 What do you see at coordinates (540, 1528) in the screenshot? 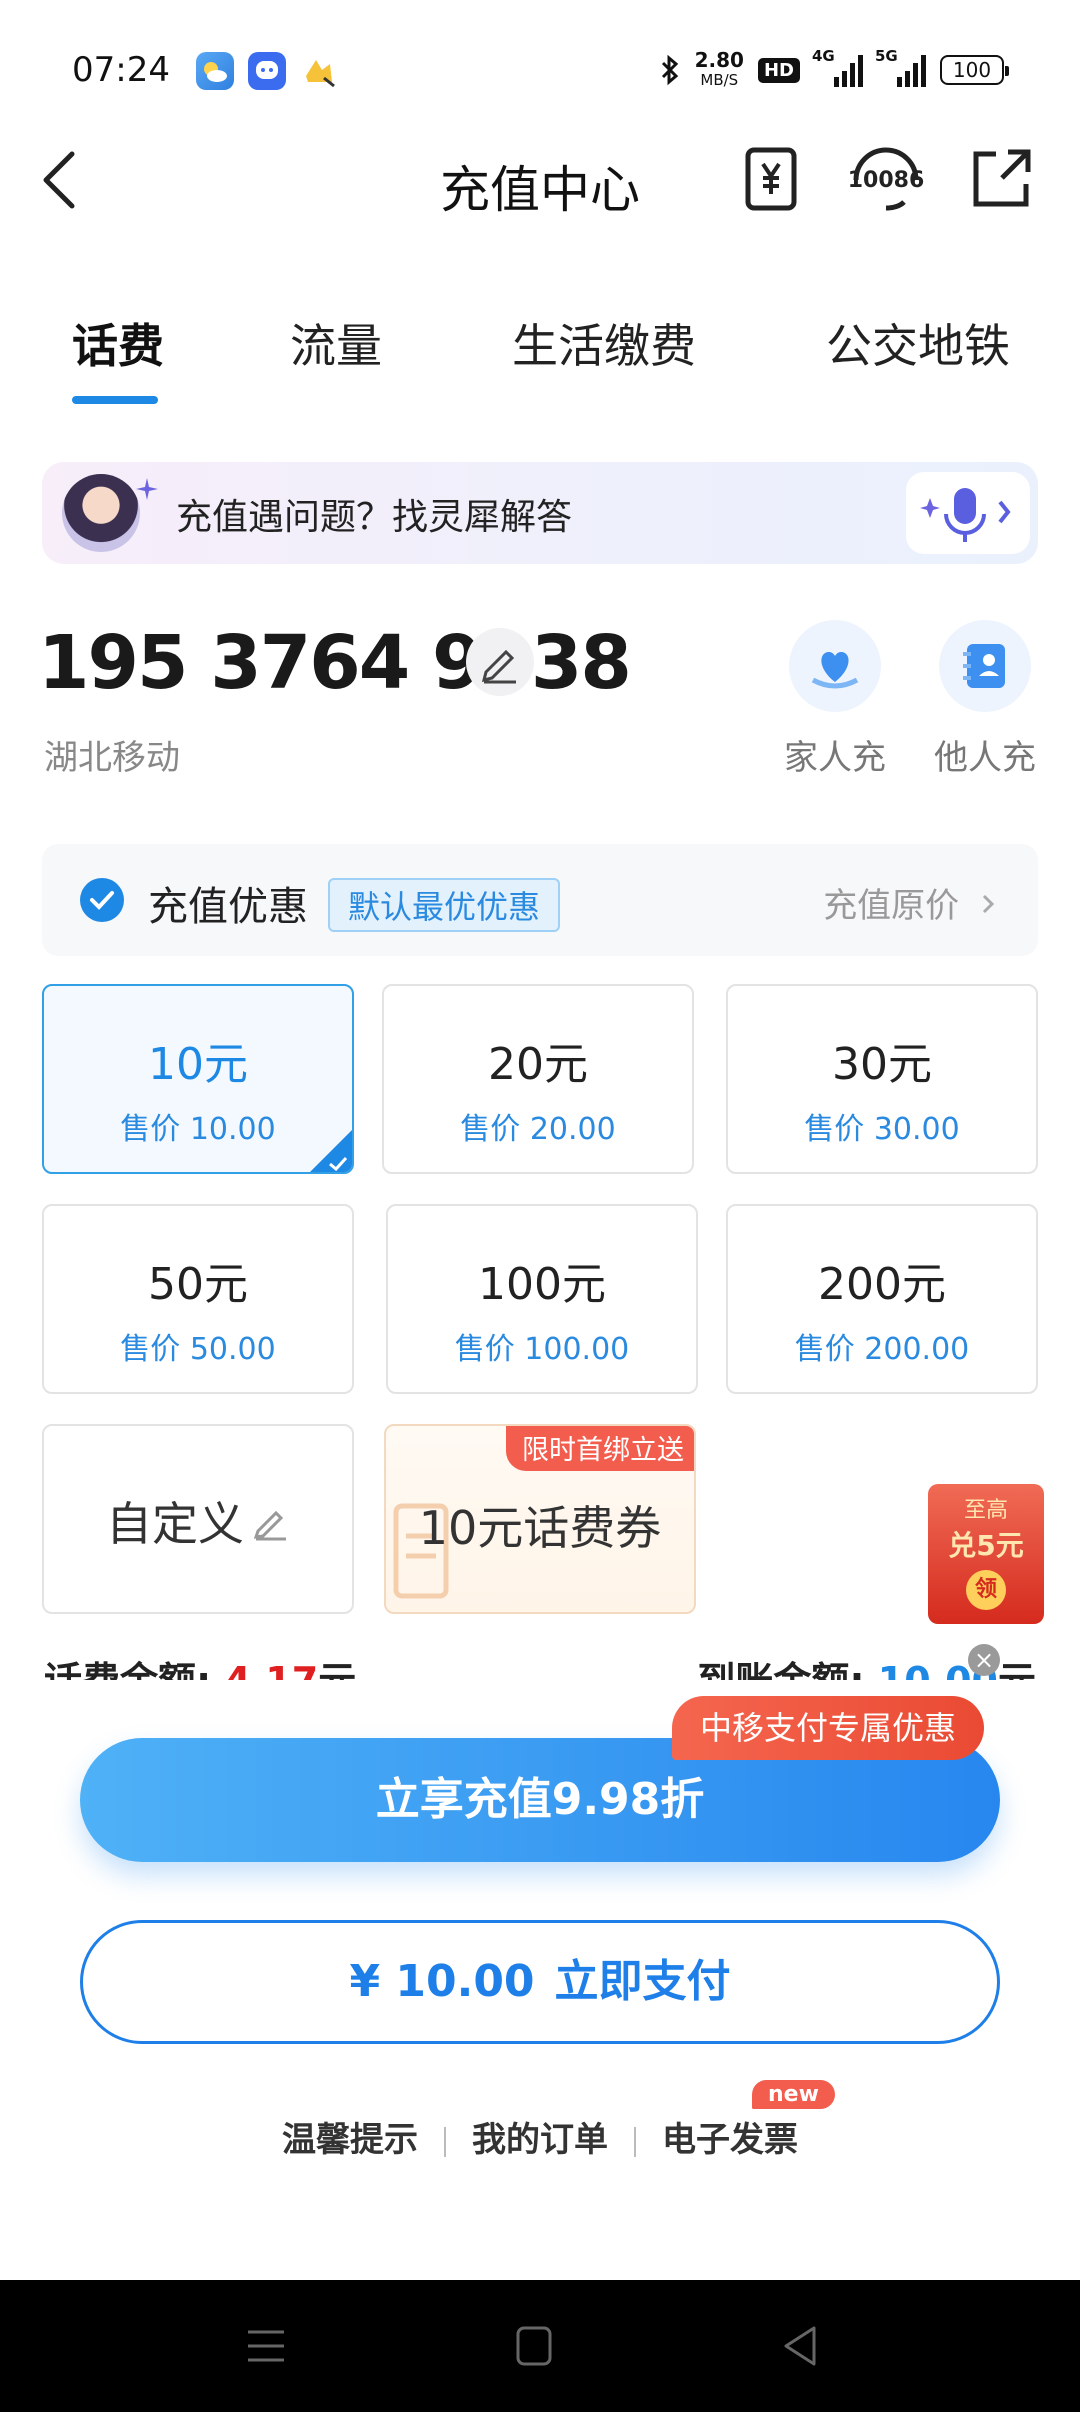
I see `coupon-label: 10元话费券` at bounding box center [540, 1528].